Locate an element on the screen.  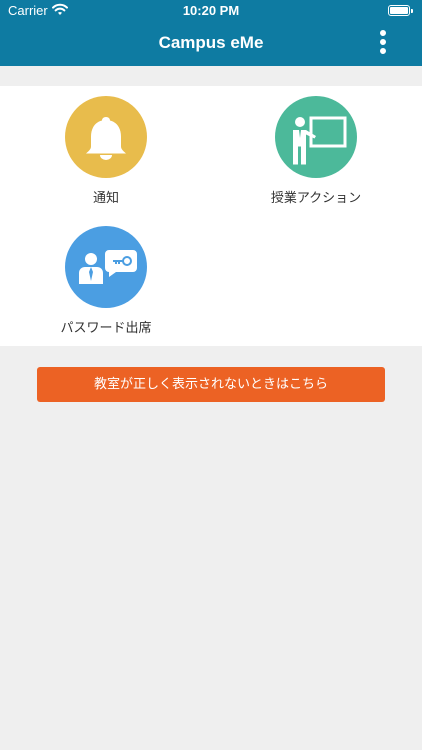
password-attendance-label: パスワード出席 is located at coordinates (106, 328).